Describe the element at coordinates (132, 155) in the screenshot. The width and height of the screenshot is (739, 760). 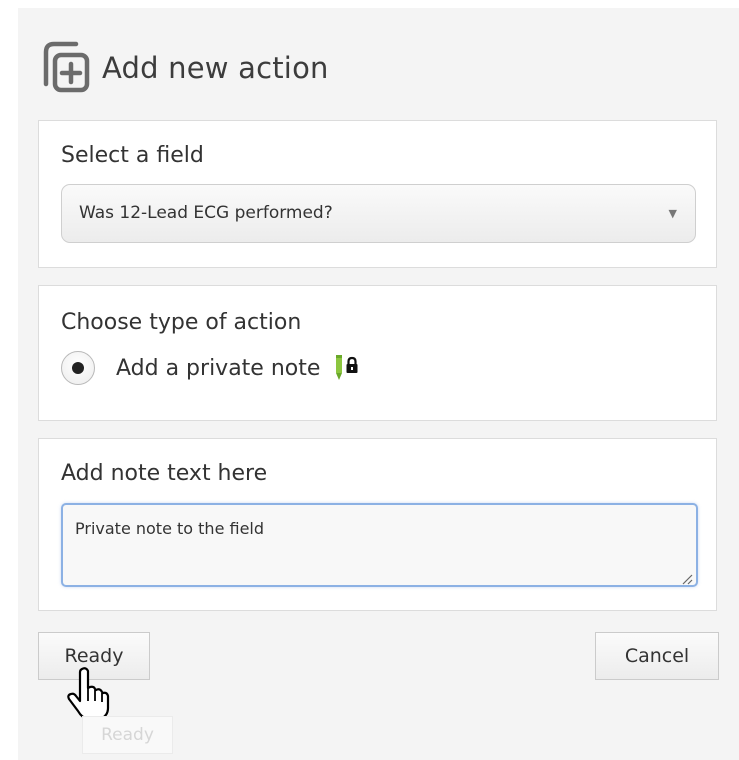
I see `select-field-label: Select a field` at that location.